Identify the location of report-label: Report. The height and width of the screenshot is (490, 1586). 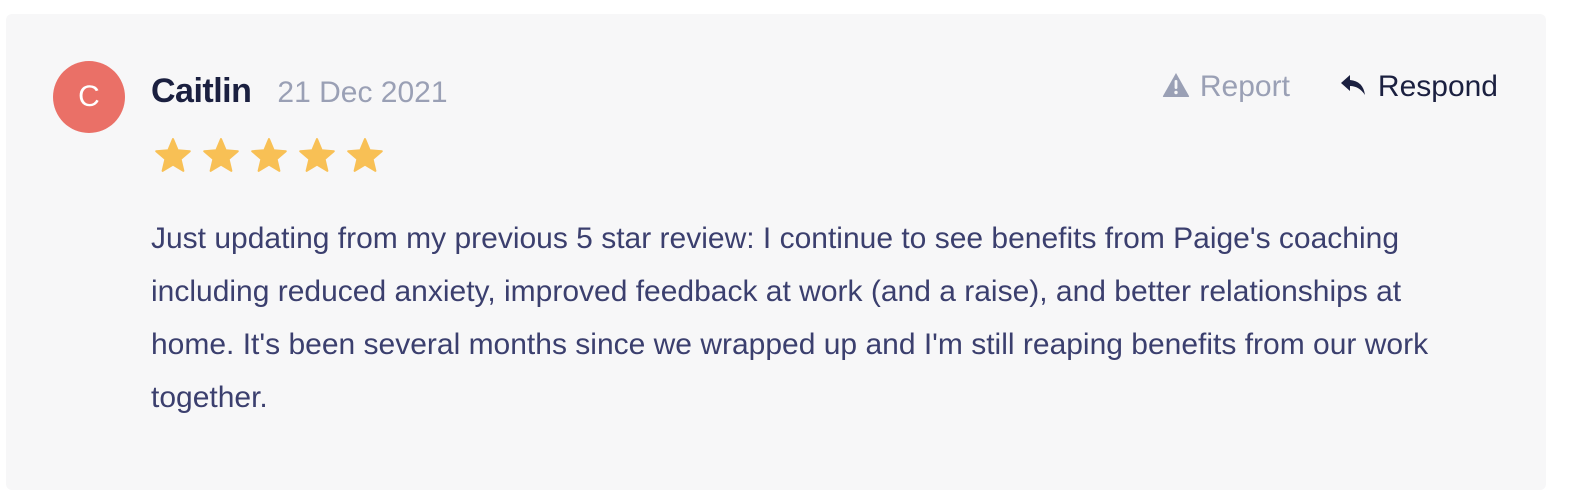
(1244, 86).